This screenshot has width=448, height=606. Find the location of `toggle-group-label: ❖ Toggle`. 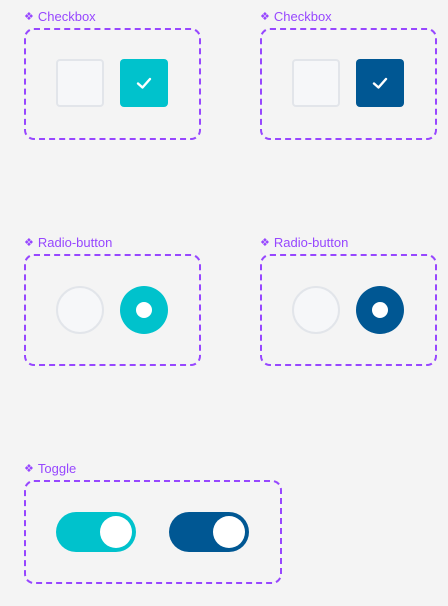

toggle-group-label: ❖ Toggle is located at coordinates (50, 469).